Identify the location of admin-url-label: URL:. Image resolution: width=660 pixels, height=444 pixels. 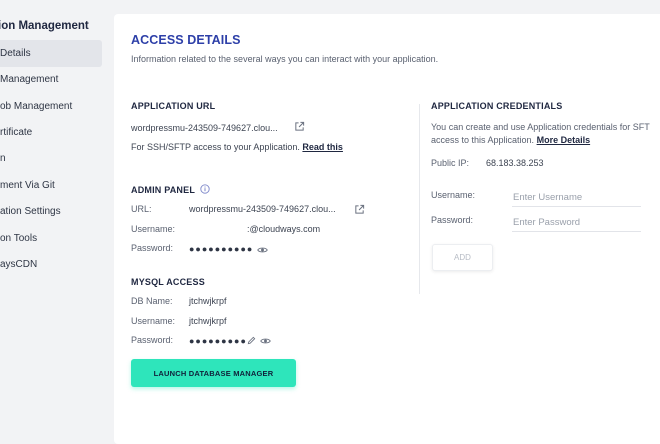
(141, 209).